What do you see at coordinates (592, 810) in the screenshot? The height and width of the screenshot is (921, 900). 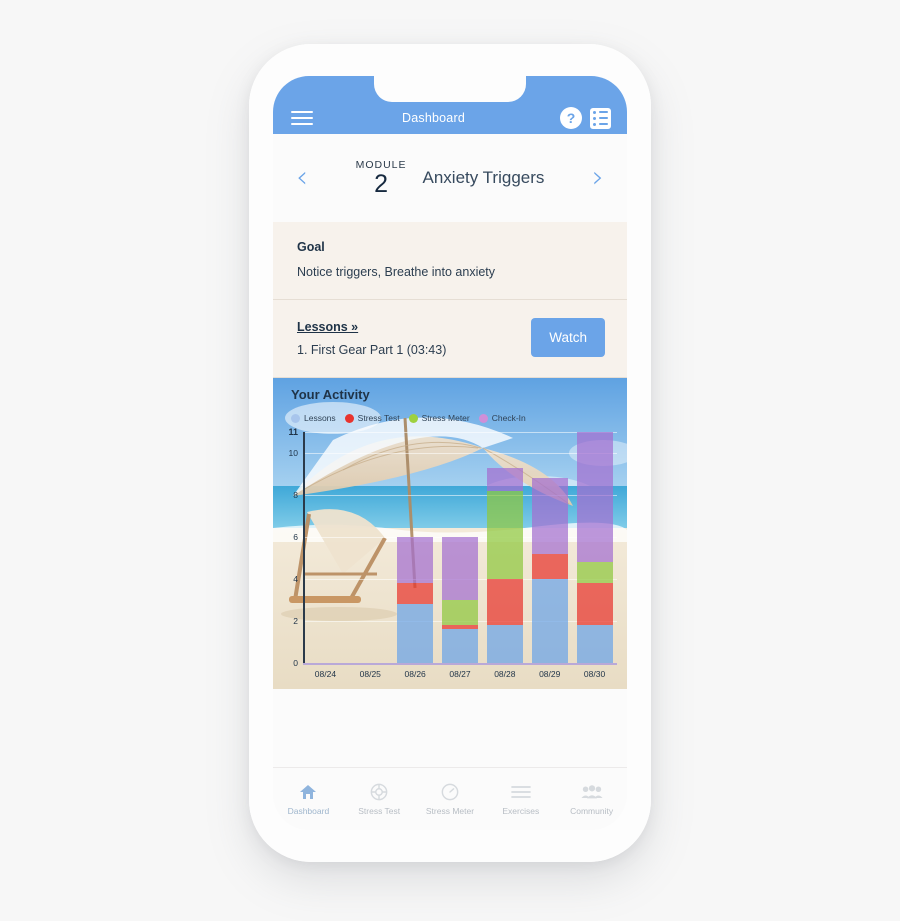 I see `nav-label: Community` at bounding box center [592, 810].